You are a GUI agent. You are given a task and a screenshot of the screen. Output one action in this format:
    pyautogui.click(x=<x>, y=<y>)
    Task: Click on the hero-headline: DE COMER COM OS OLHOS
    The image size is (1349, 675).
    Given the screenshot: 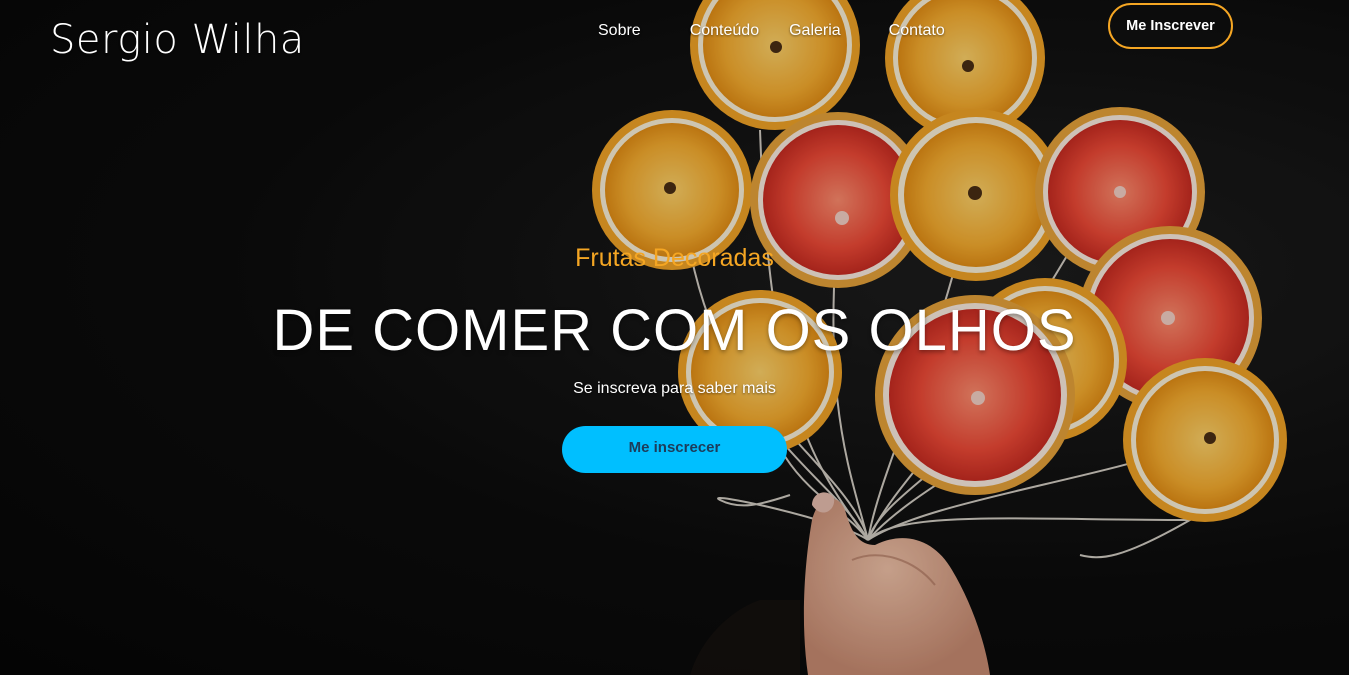 What is the action you would take?
    pyautogui.click(x=674, y=330)
    